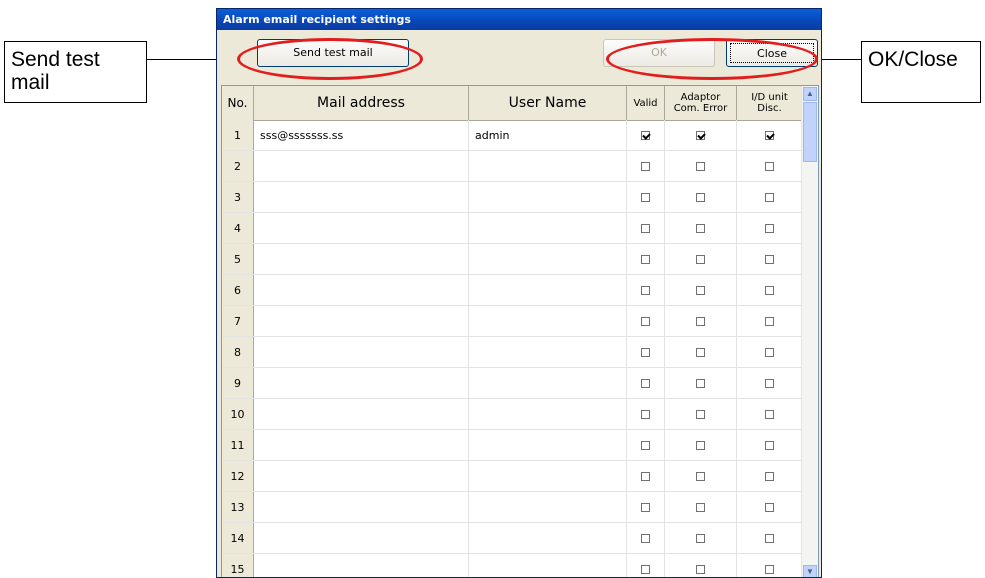 The image size is (985, 578). What do you see at coordinates (361, 135) in the screenshot?
I see `mail-address-cell: sss@sssssss.ss` at bounding box center [361, 135].